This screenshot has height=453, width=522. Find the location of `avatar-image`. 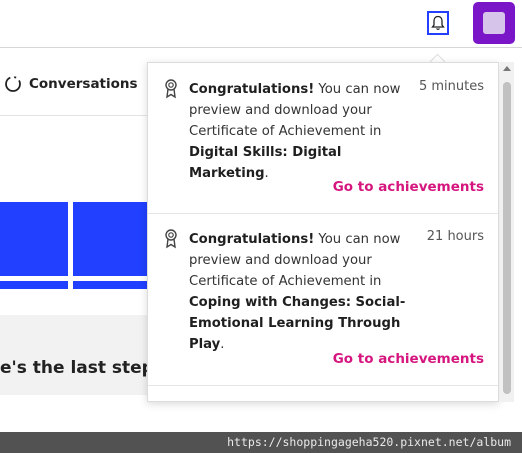

avatar-image is located at coordinates (494, 23).